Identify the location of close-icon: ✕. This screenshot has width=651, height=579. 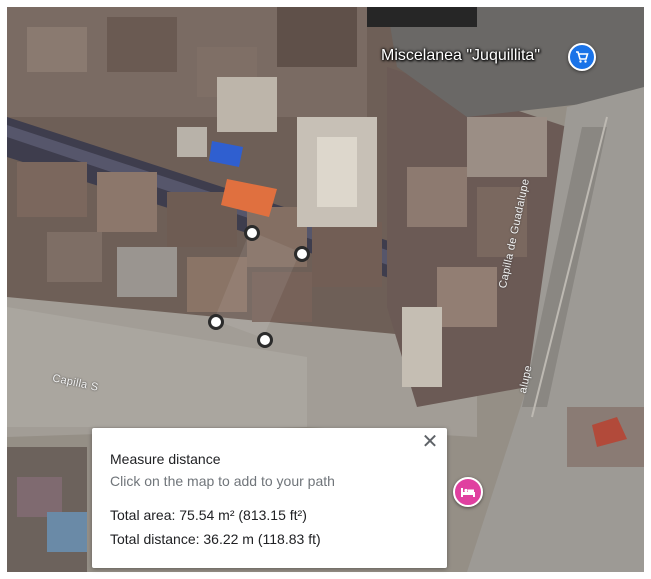
(430, 442).